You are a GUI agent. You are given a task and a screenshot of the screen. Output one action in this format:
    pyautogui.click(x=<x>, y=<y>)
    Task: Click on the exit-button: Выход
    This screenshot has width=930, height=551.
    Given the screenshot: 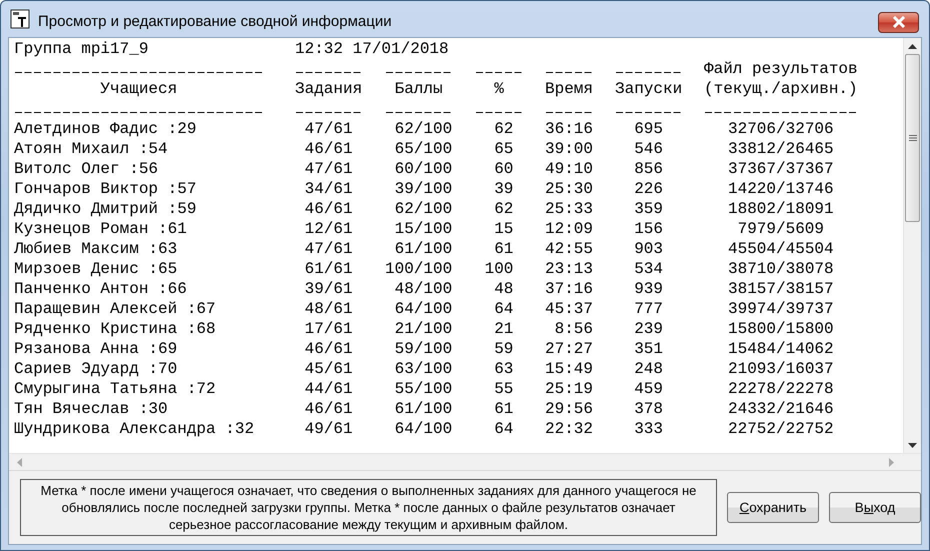 What is the action you would take?
    pyautogui.click(x=875, y=507)
    